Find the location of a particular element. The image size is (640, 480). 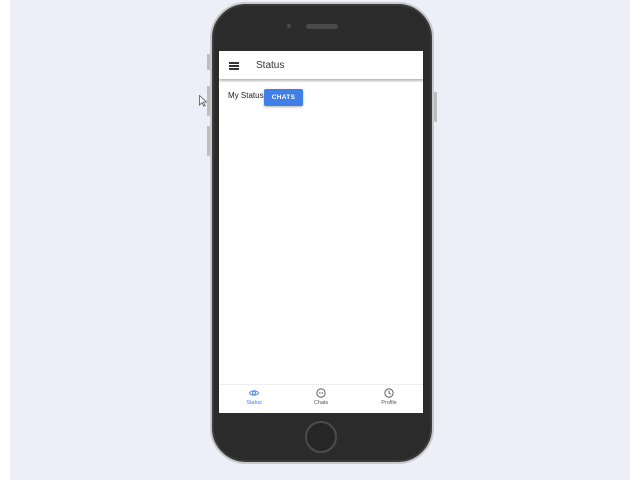

volume-up-button is located at coordinates (208, 101).